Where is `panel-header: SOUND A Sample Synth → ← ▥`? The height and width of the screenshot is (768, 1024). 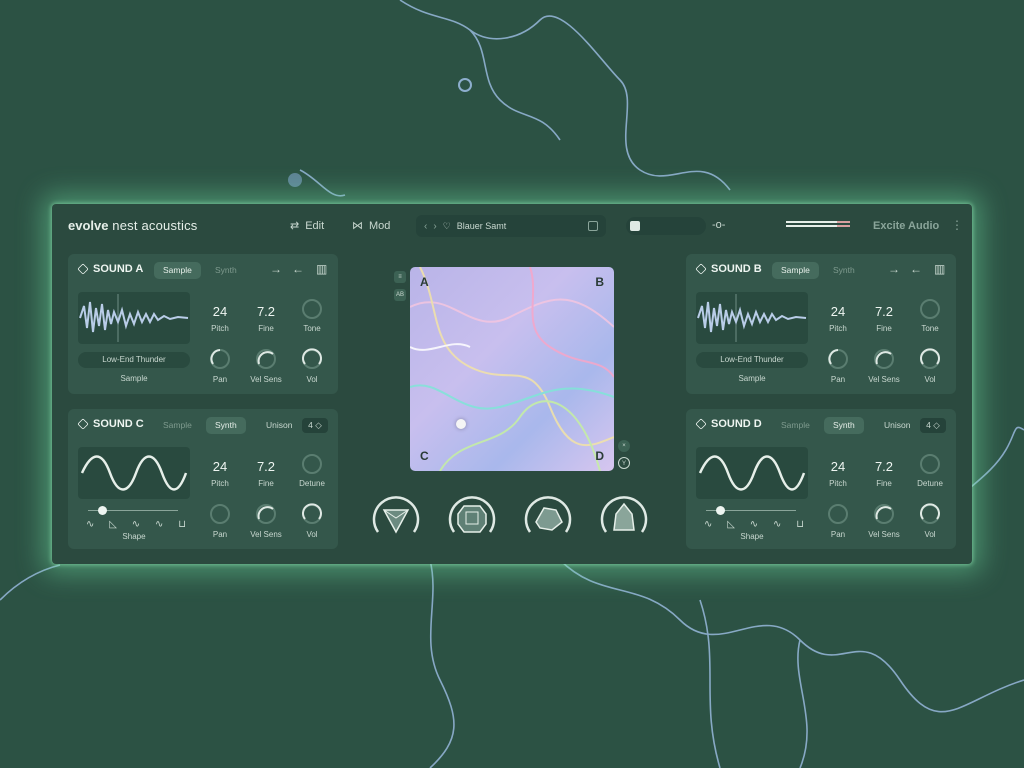 panel-header: SOUND A Sample Synth → ← ▥ is located at coordinates (203, 269).